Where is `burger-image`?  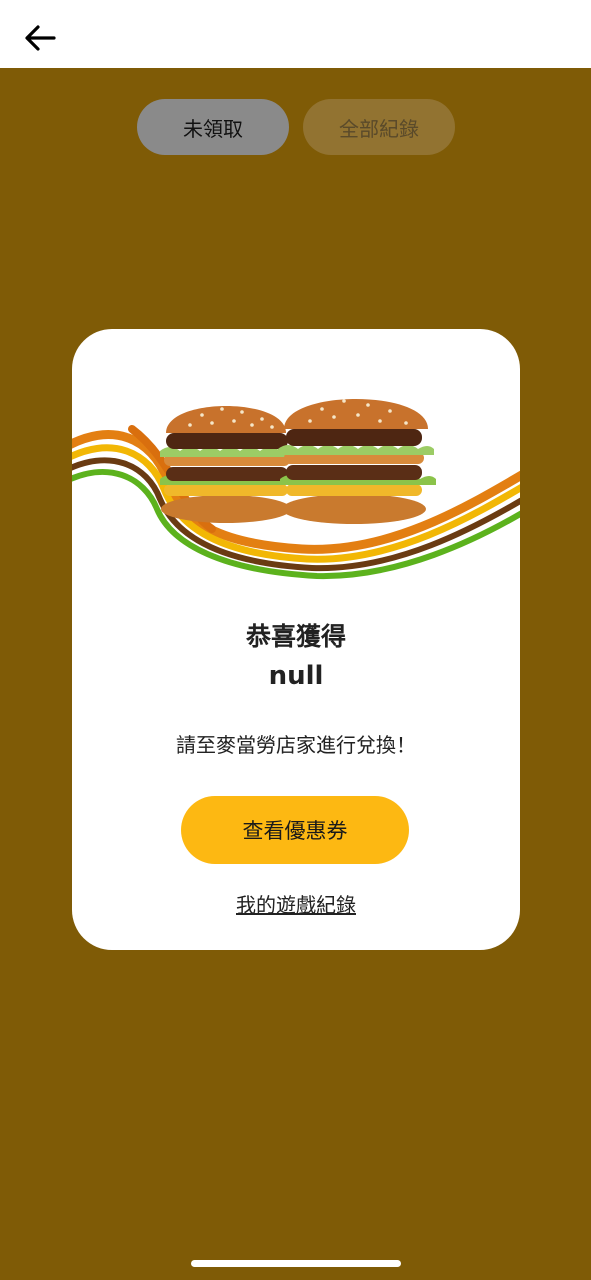 burger-image is located at coordinates (296, 489).